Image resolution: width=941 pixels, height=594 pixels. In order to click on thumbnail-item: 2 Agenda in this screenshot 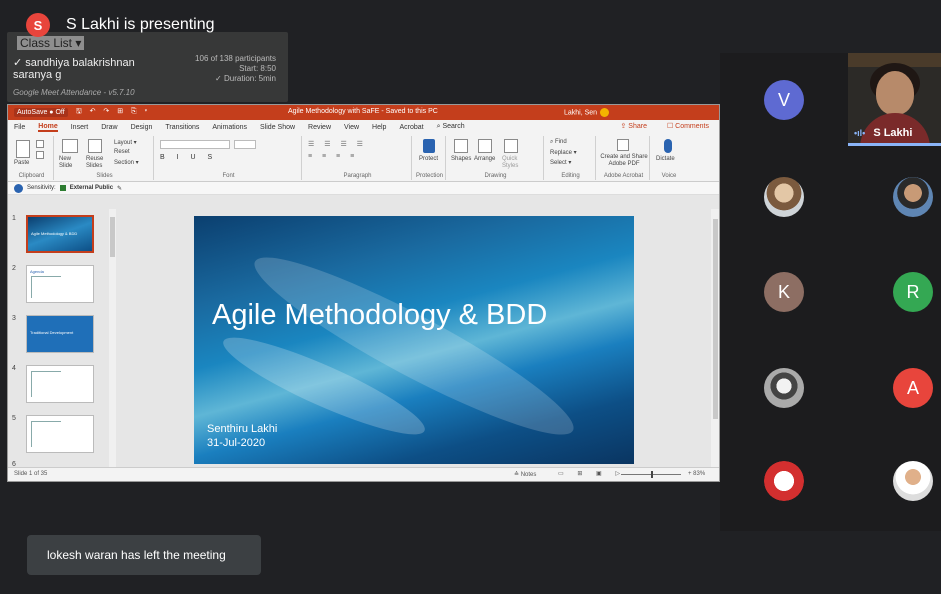, I will do `click(59, 288)`.